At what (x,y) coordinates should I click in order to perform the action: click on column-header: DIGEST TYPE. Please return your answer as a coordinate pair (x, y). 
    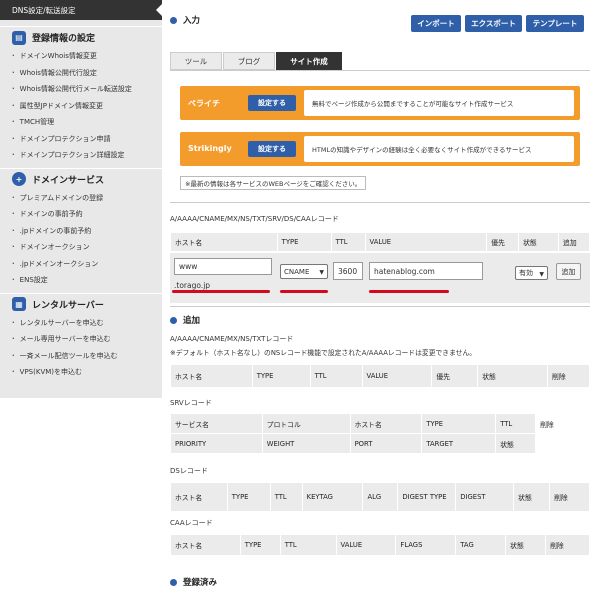
    Looking at the image, I should click on (427, 497).